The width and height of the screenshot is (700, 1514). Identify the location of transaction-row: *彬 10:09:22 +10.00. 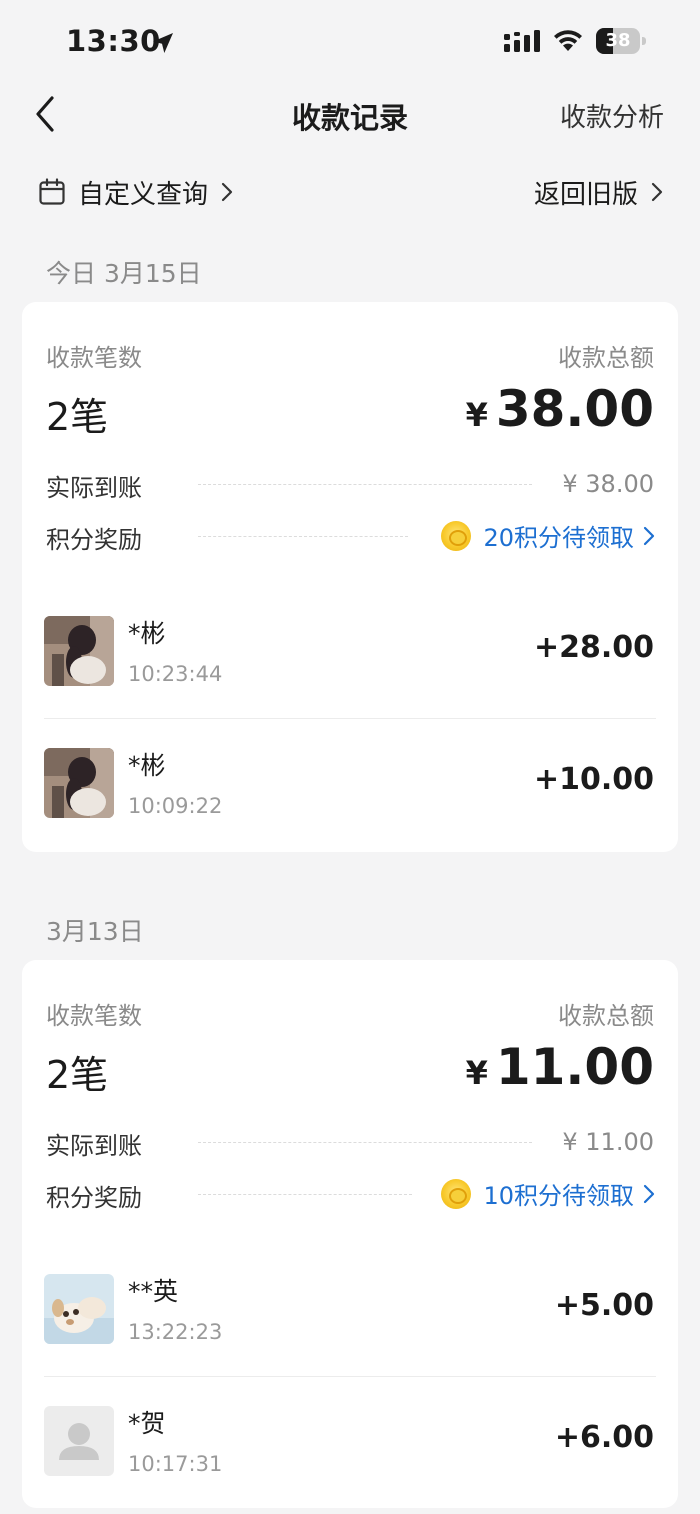
(350, 780).